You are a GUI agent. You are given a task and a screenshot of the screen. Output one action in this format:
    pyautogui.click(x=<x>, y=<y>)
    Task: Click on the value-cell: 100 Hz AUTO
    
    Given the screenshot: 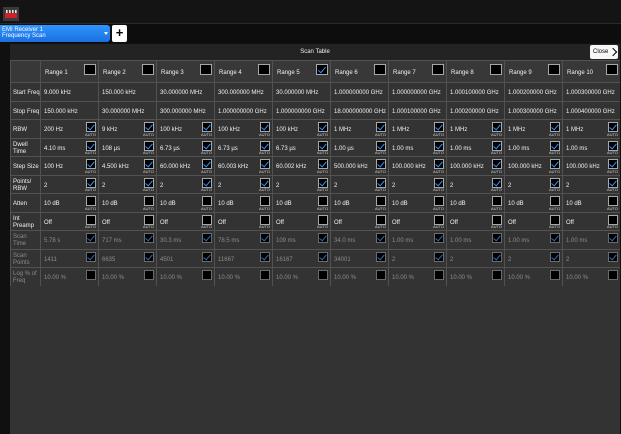 What is the action you would take?
    pyautogui.click(x=69, y=165)
    